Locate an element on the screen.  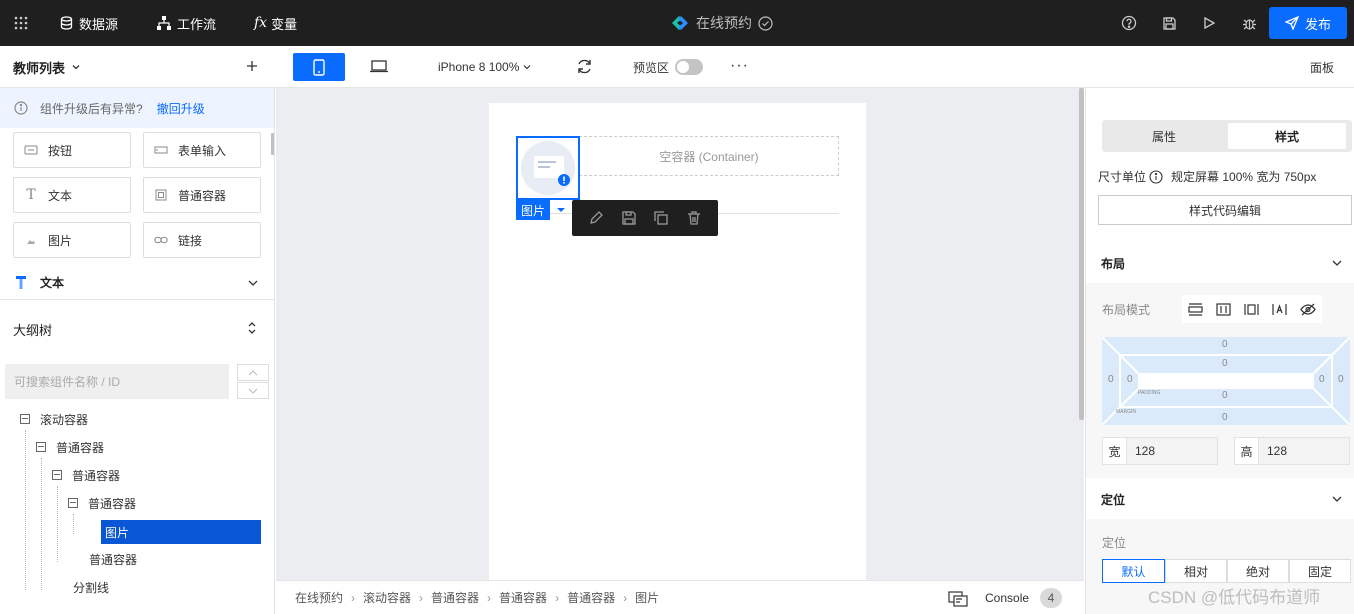
datasource-button: 数据源 is located at coordinates (89, 23).